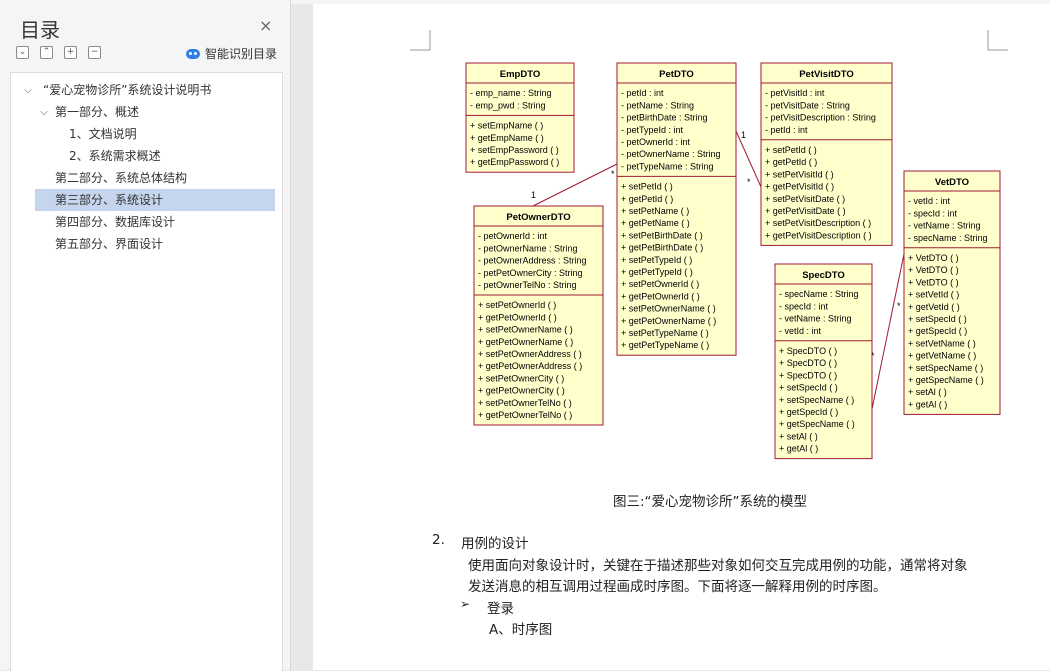  Describe the element at coordinates (942, 343) in the screenshot. I see `class-method: + setVetName ( )` at that location.